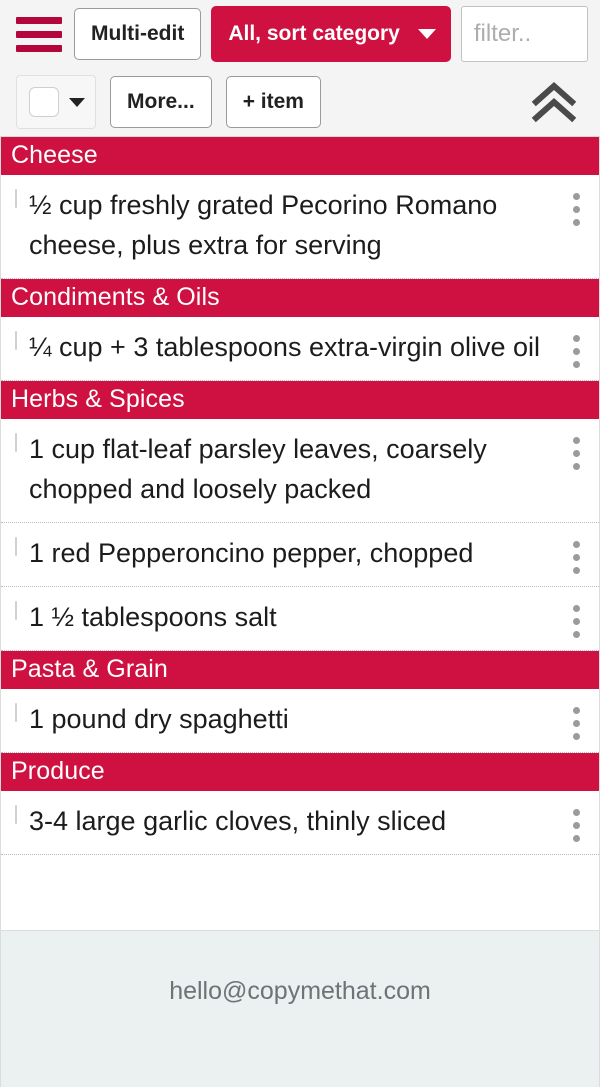 This screenshot has height=1087, width=600. What do you see at coordinates (314, 33) in the screenshot?
I see `sort-category-label: All, sort category` at bounding box center [314, 33].